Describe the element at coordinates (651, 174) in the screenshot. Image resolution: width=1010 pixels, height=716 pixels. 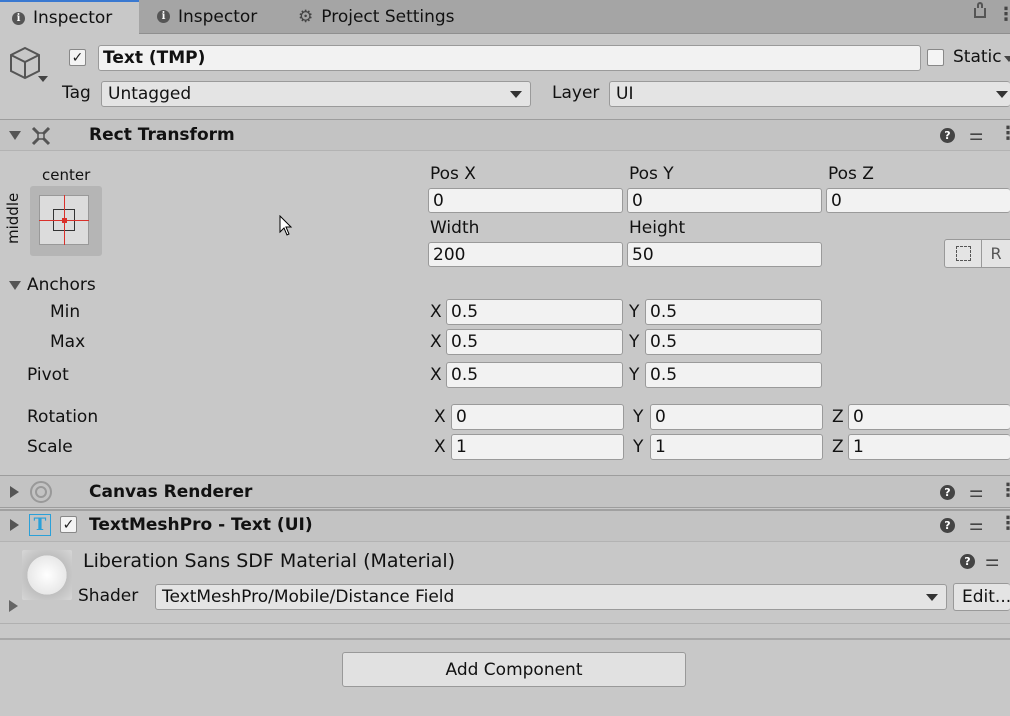
I see `pos-y-label: Pos Y` at that location.